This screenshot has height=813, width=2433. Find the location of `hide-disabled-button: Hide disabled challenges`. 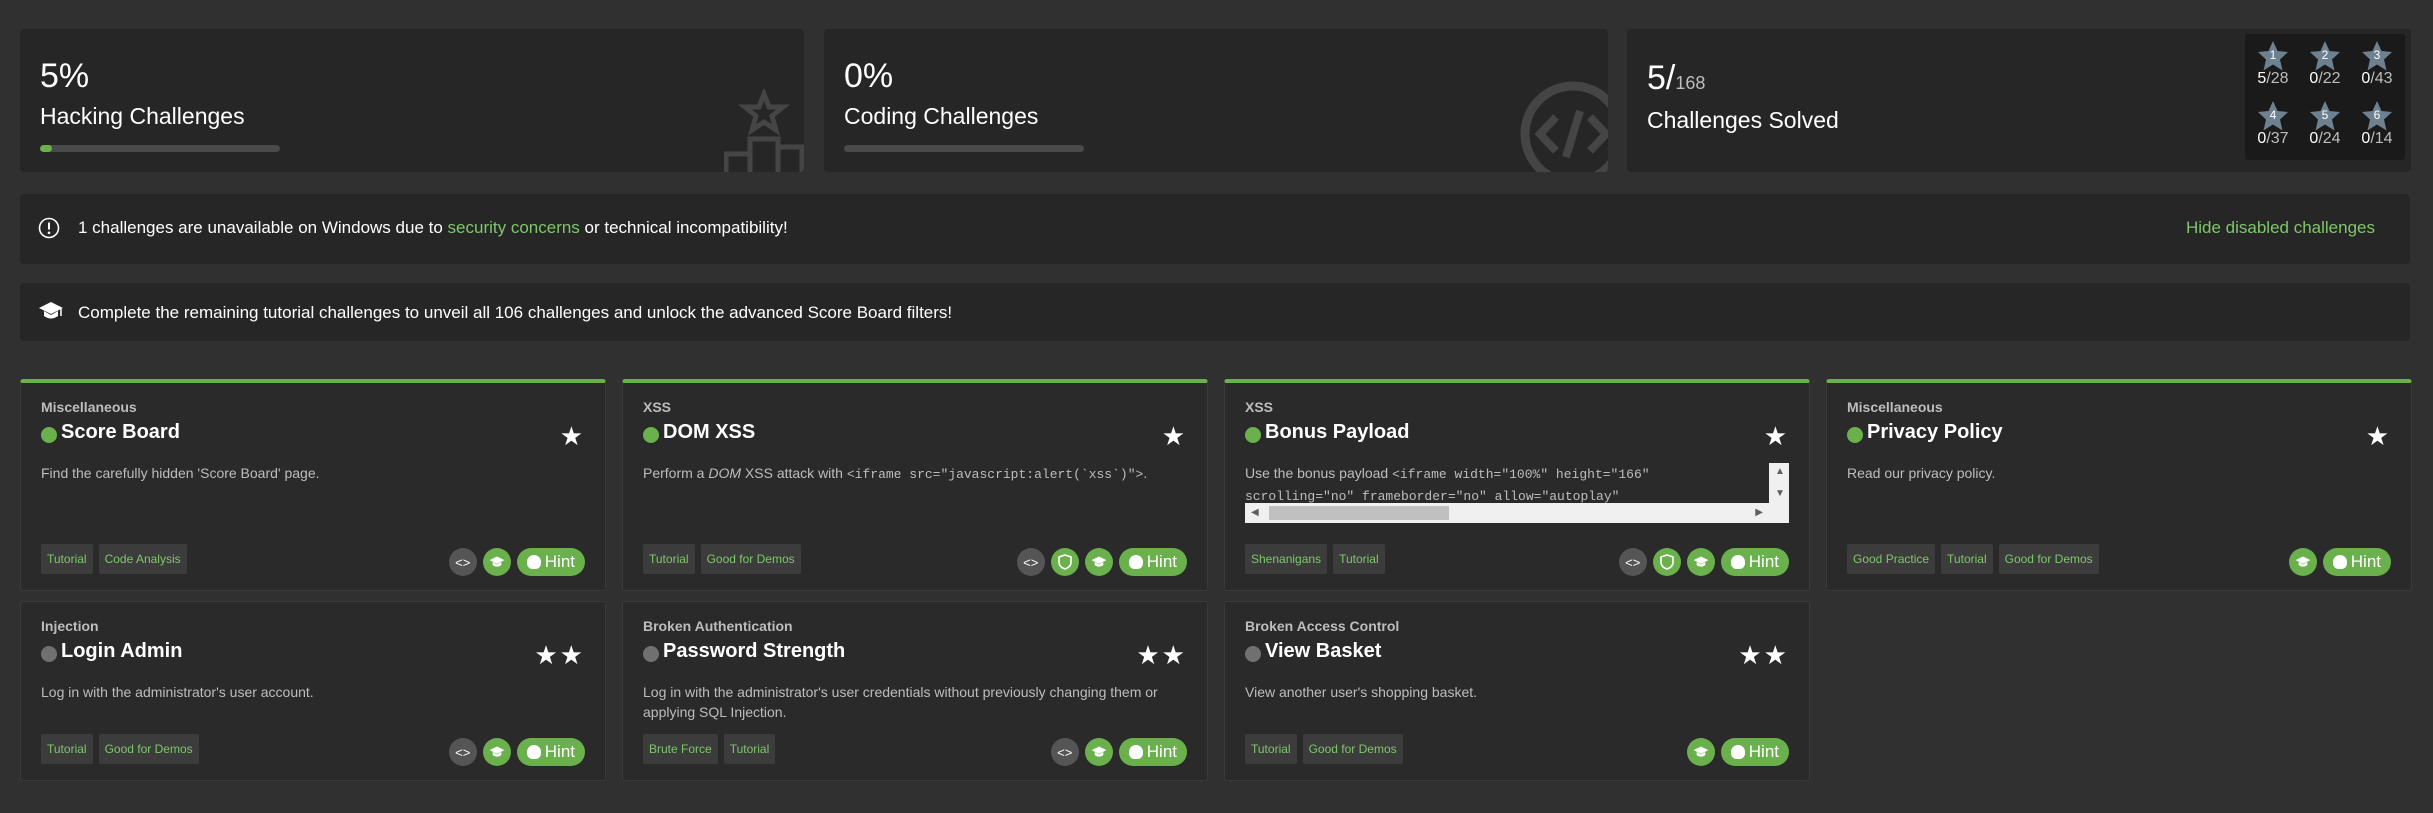

hide-disabled-button: Hide disabled challenges is located at coordinates (2280, 228).